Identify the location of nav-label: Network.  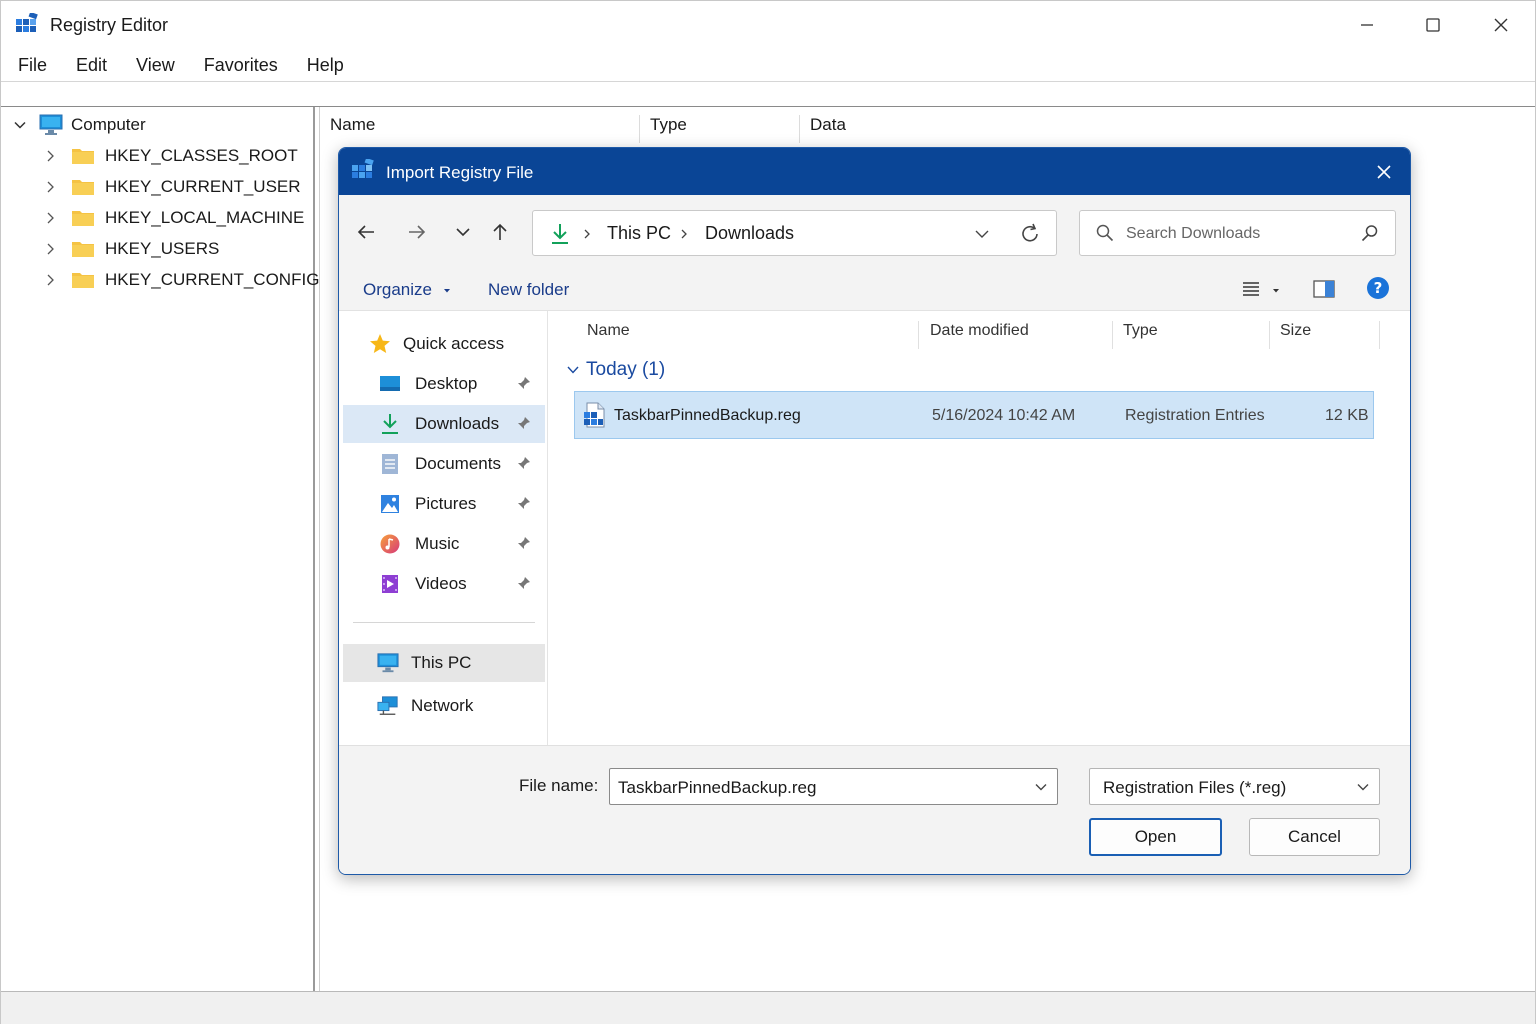
(442, 705).